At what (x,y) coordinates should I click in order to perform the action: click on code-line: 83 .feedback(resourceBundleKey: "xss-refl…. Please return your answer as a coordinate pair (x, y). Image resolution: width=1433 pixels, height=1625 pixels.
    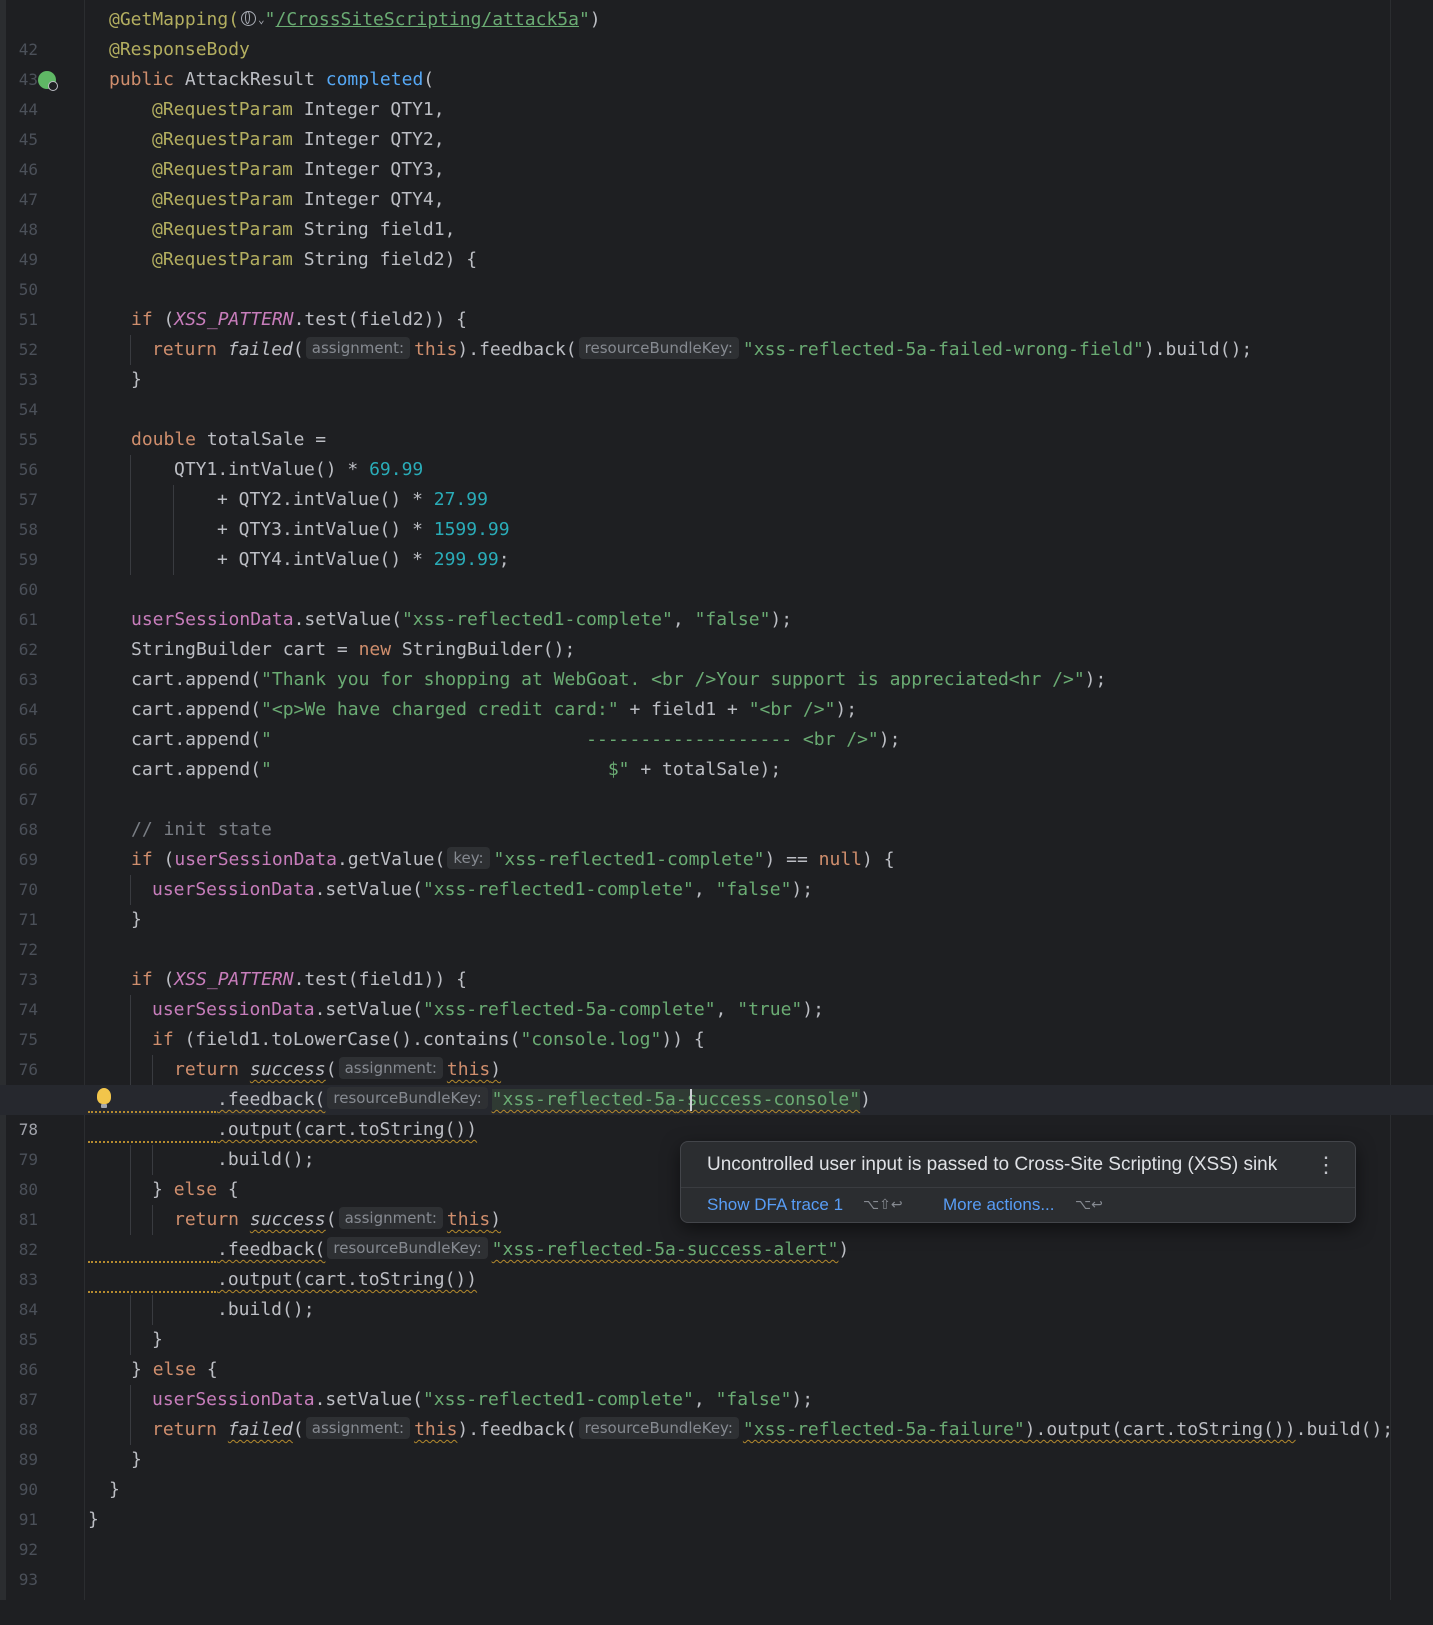
    Looking at the image, I should click on (716, 1262).